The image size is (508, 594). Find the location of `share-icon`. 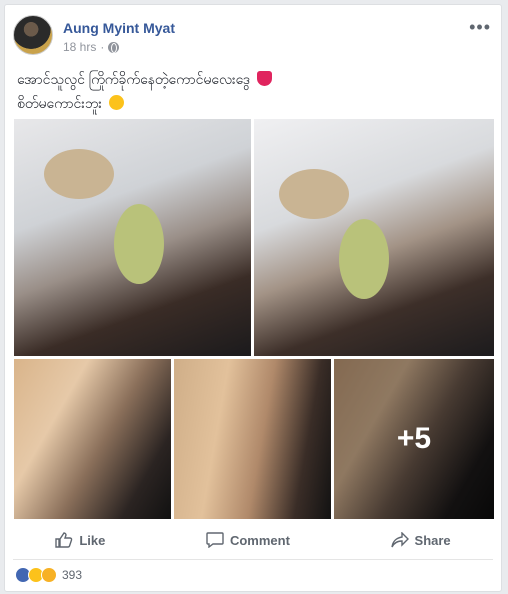

share-icon is located at coordinates (399, 540).